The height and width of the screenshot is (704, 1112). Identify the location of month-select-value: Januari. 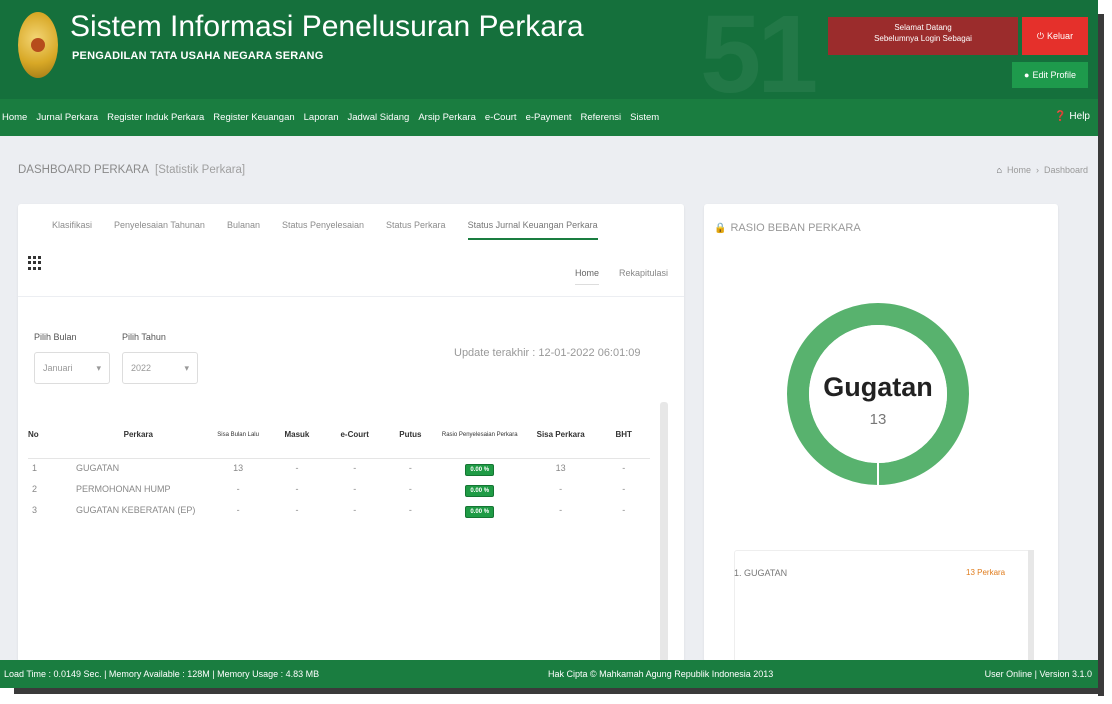
(58, 368).